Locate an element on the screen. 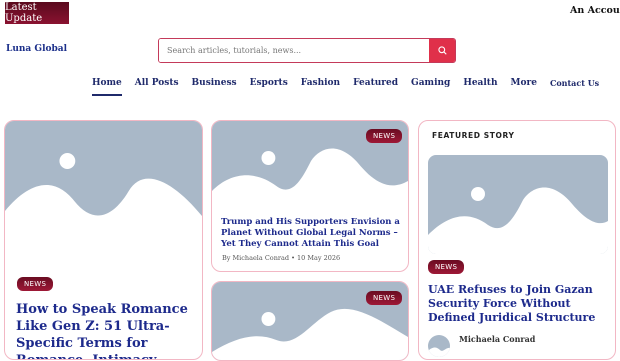 This screenshot has width=620, height=361. nav-all-posts: All Posts is located at coordinates (157, 87).